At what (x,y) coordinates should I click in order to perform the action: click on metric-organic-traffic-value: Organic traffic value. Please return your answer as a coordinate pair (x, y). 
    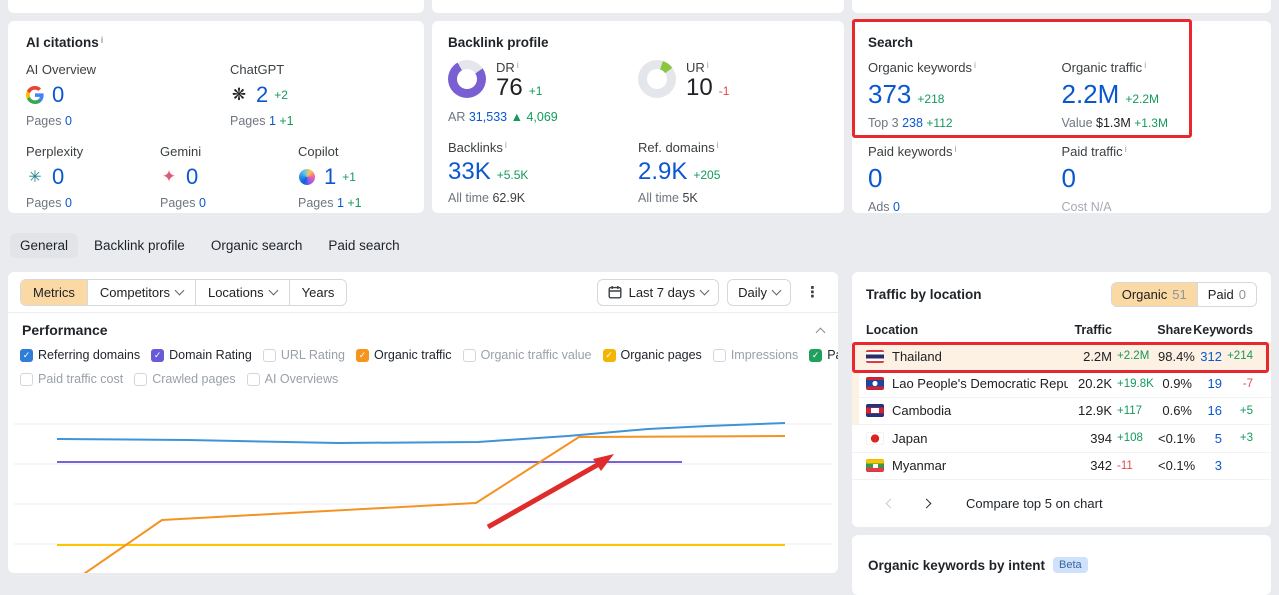
    Looking at the image, I should click on (527, 355).